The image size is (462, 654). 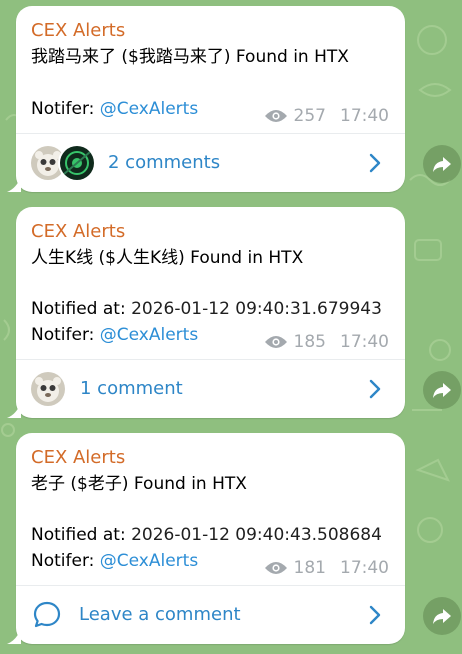 I want to click on post-meta: 181 17:40, so click(x=326, y=568).